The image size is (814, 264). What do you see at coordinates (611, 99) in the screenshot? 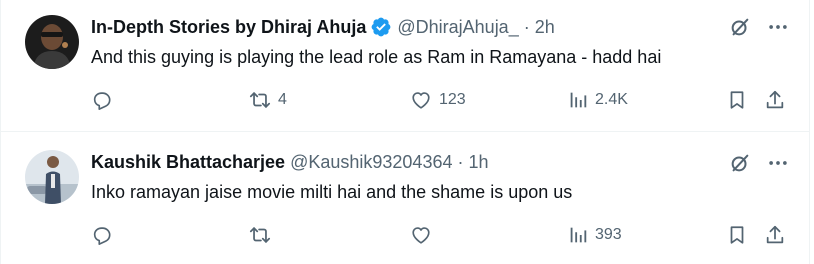
I see `view-count: 2.4K` at bounding box center [611, 99].